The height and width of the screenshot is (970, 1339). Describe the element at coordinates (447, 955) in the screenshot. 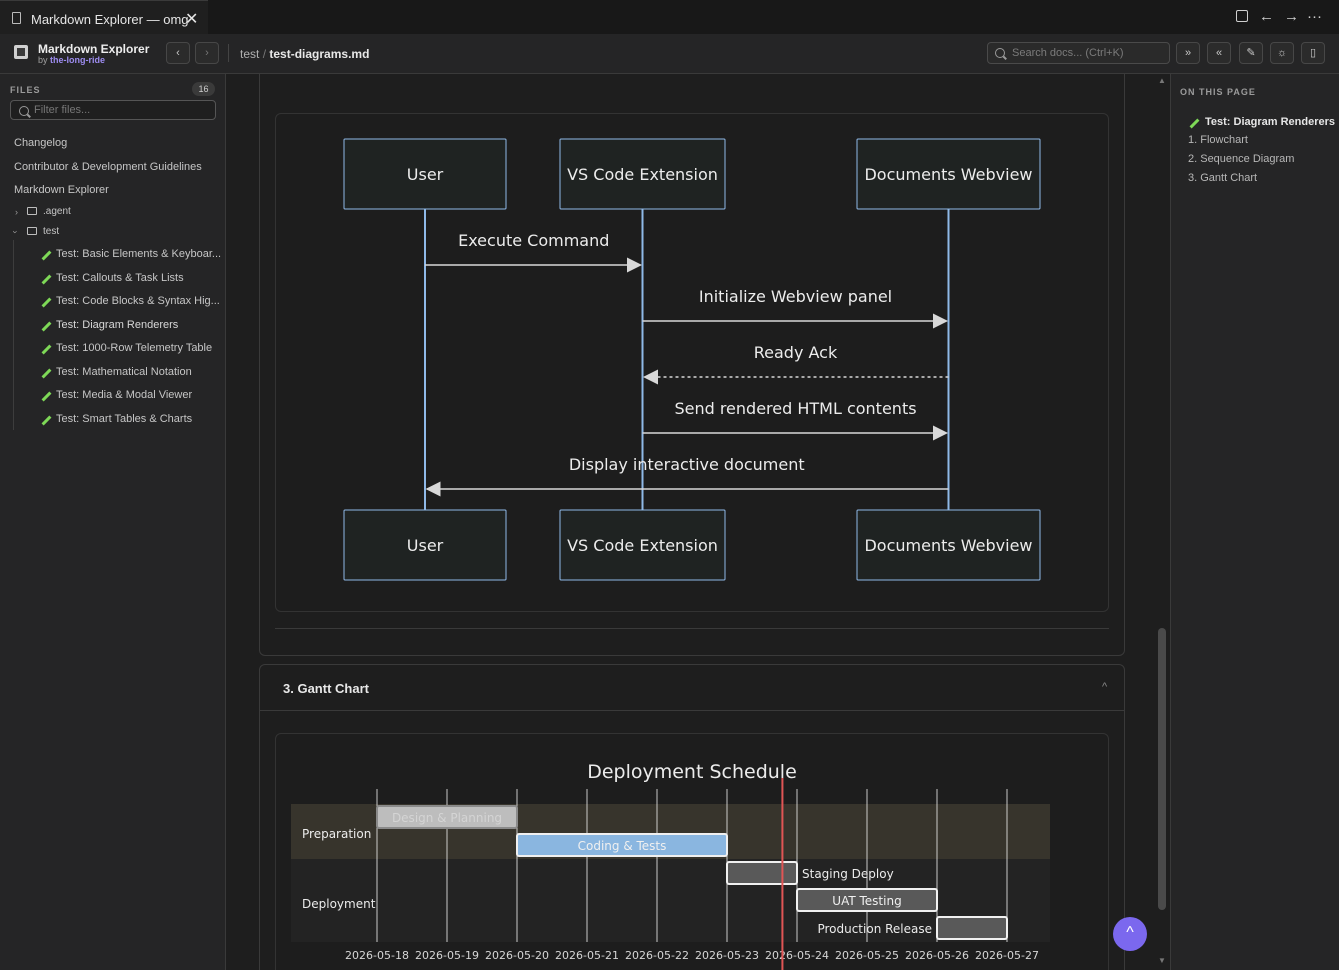

I see `x-tick-label: 2026-05-19` at that location.